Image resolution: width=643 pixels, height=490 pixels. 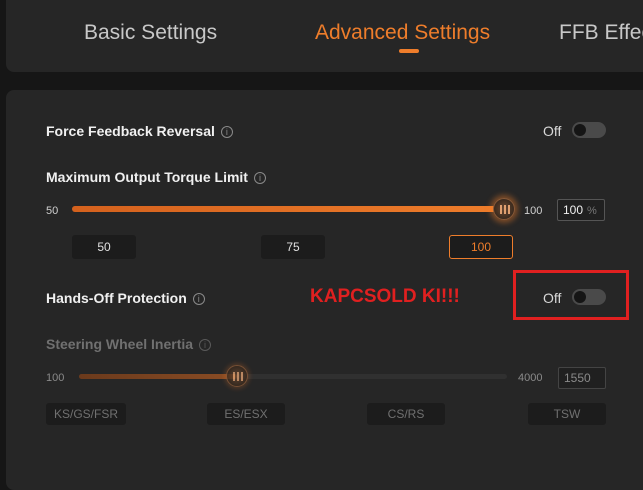 I want to click on steering-inertia-slider-thumb, so click(x=237, y=376).